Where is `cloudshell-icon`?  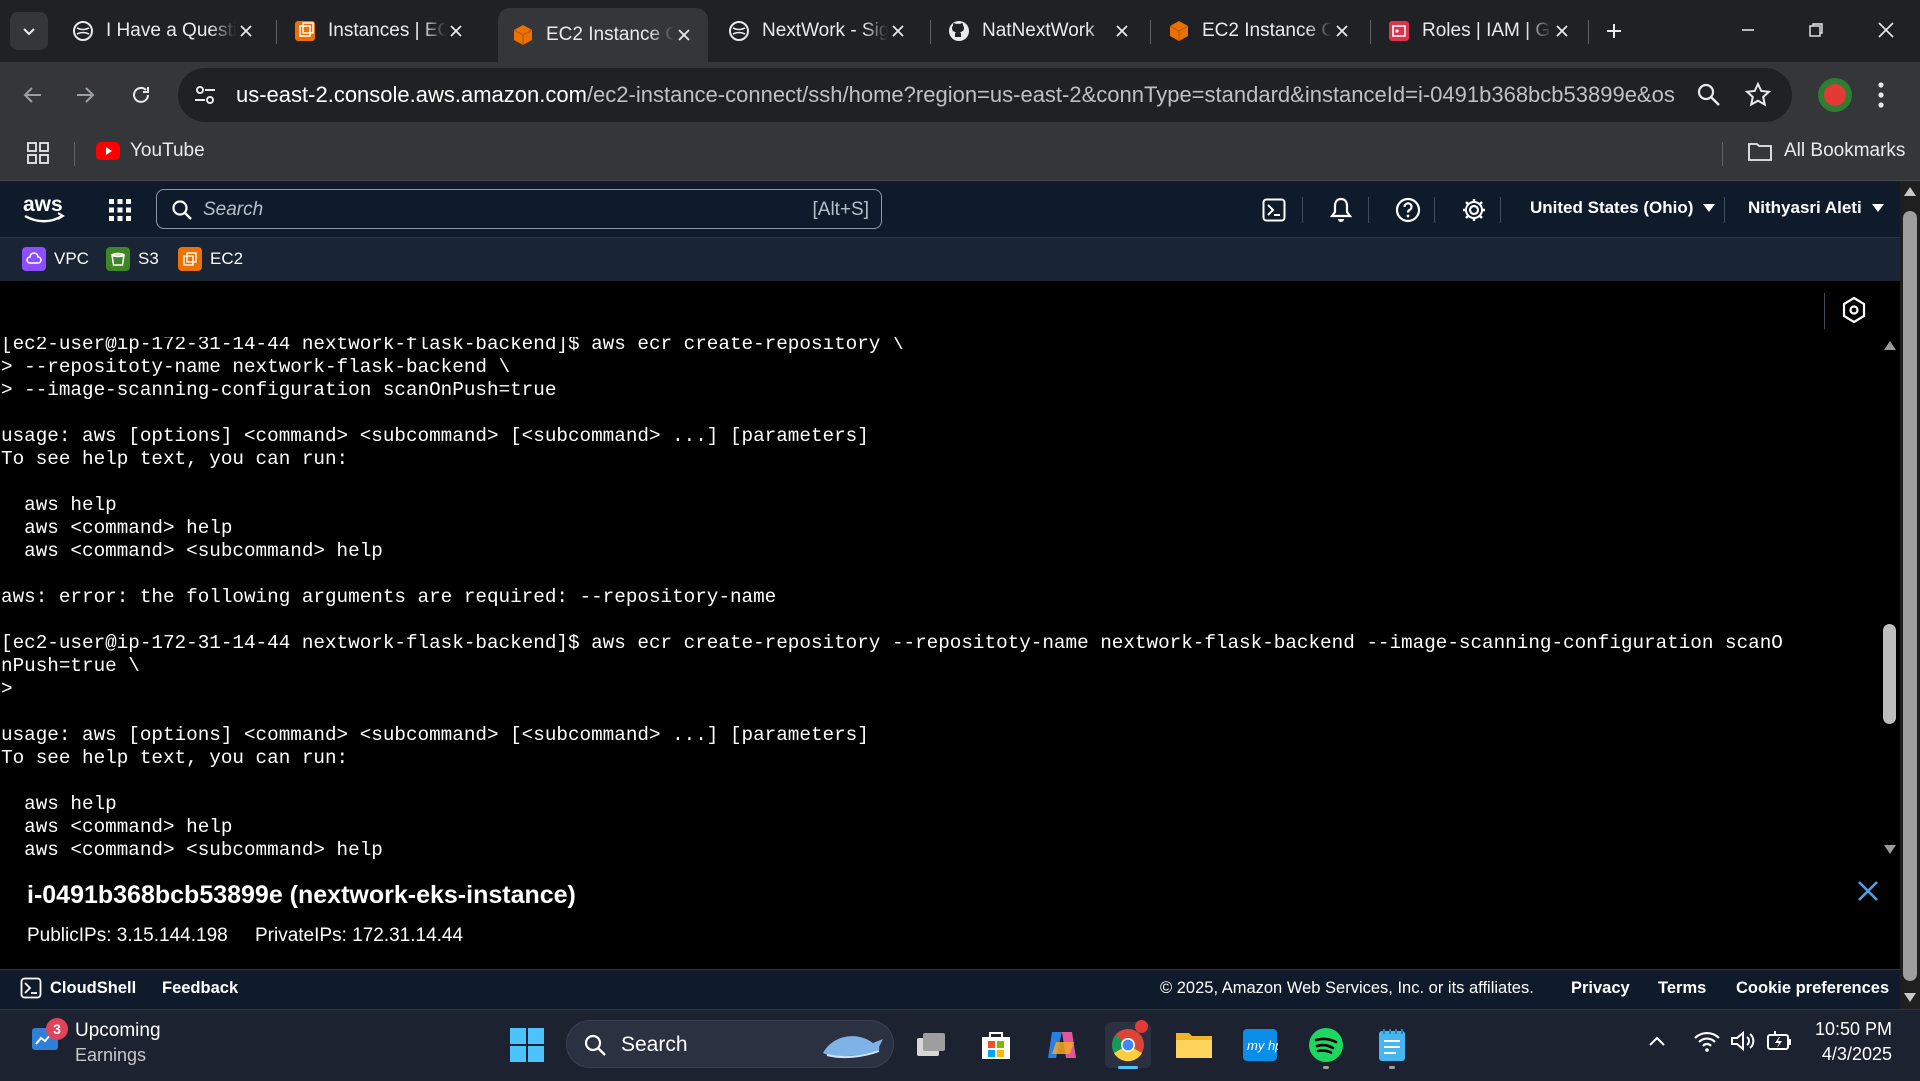 cloudshell-icon is located at coordinates (1274, 212).